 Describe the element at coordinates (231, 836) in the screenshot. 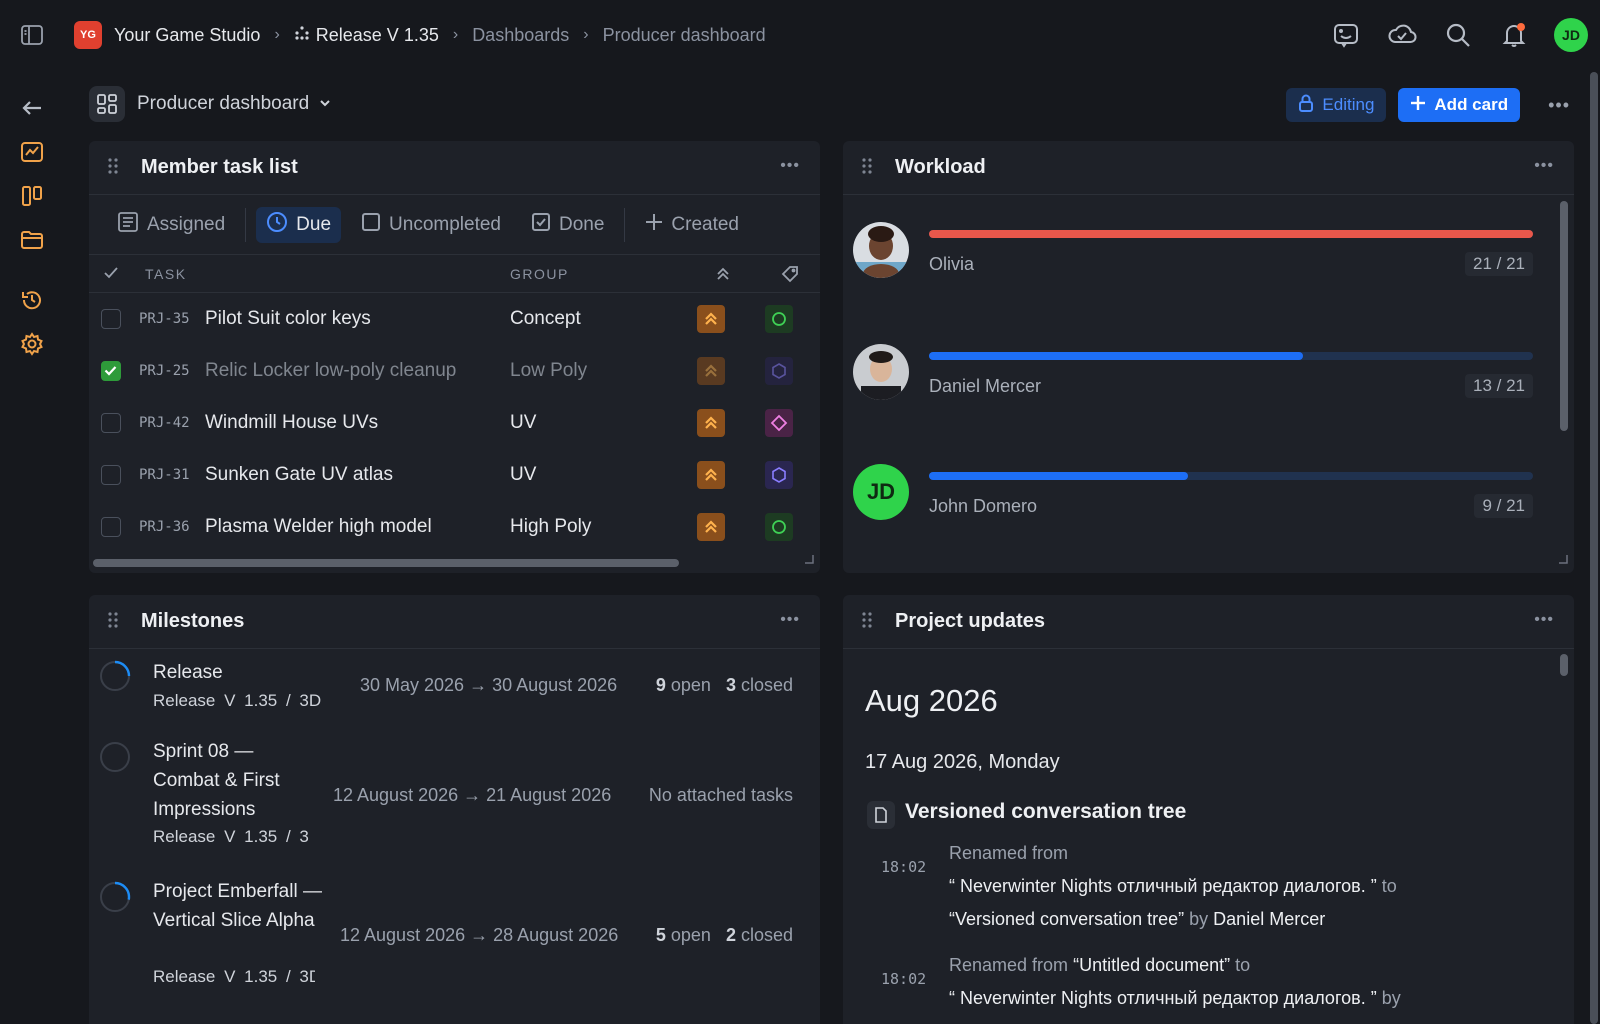

I see `milestone-path: Release V 1.35 / 3D` at that location.